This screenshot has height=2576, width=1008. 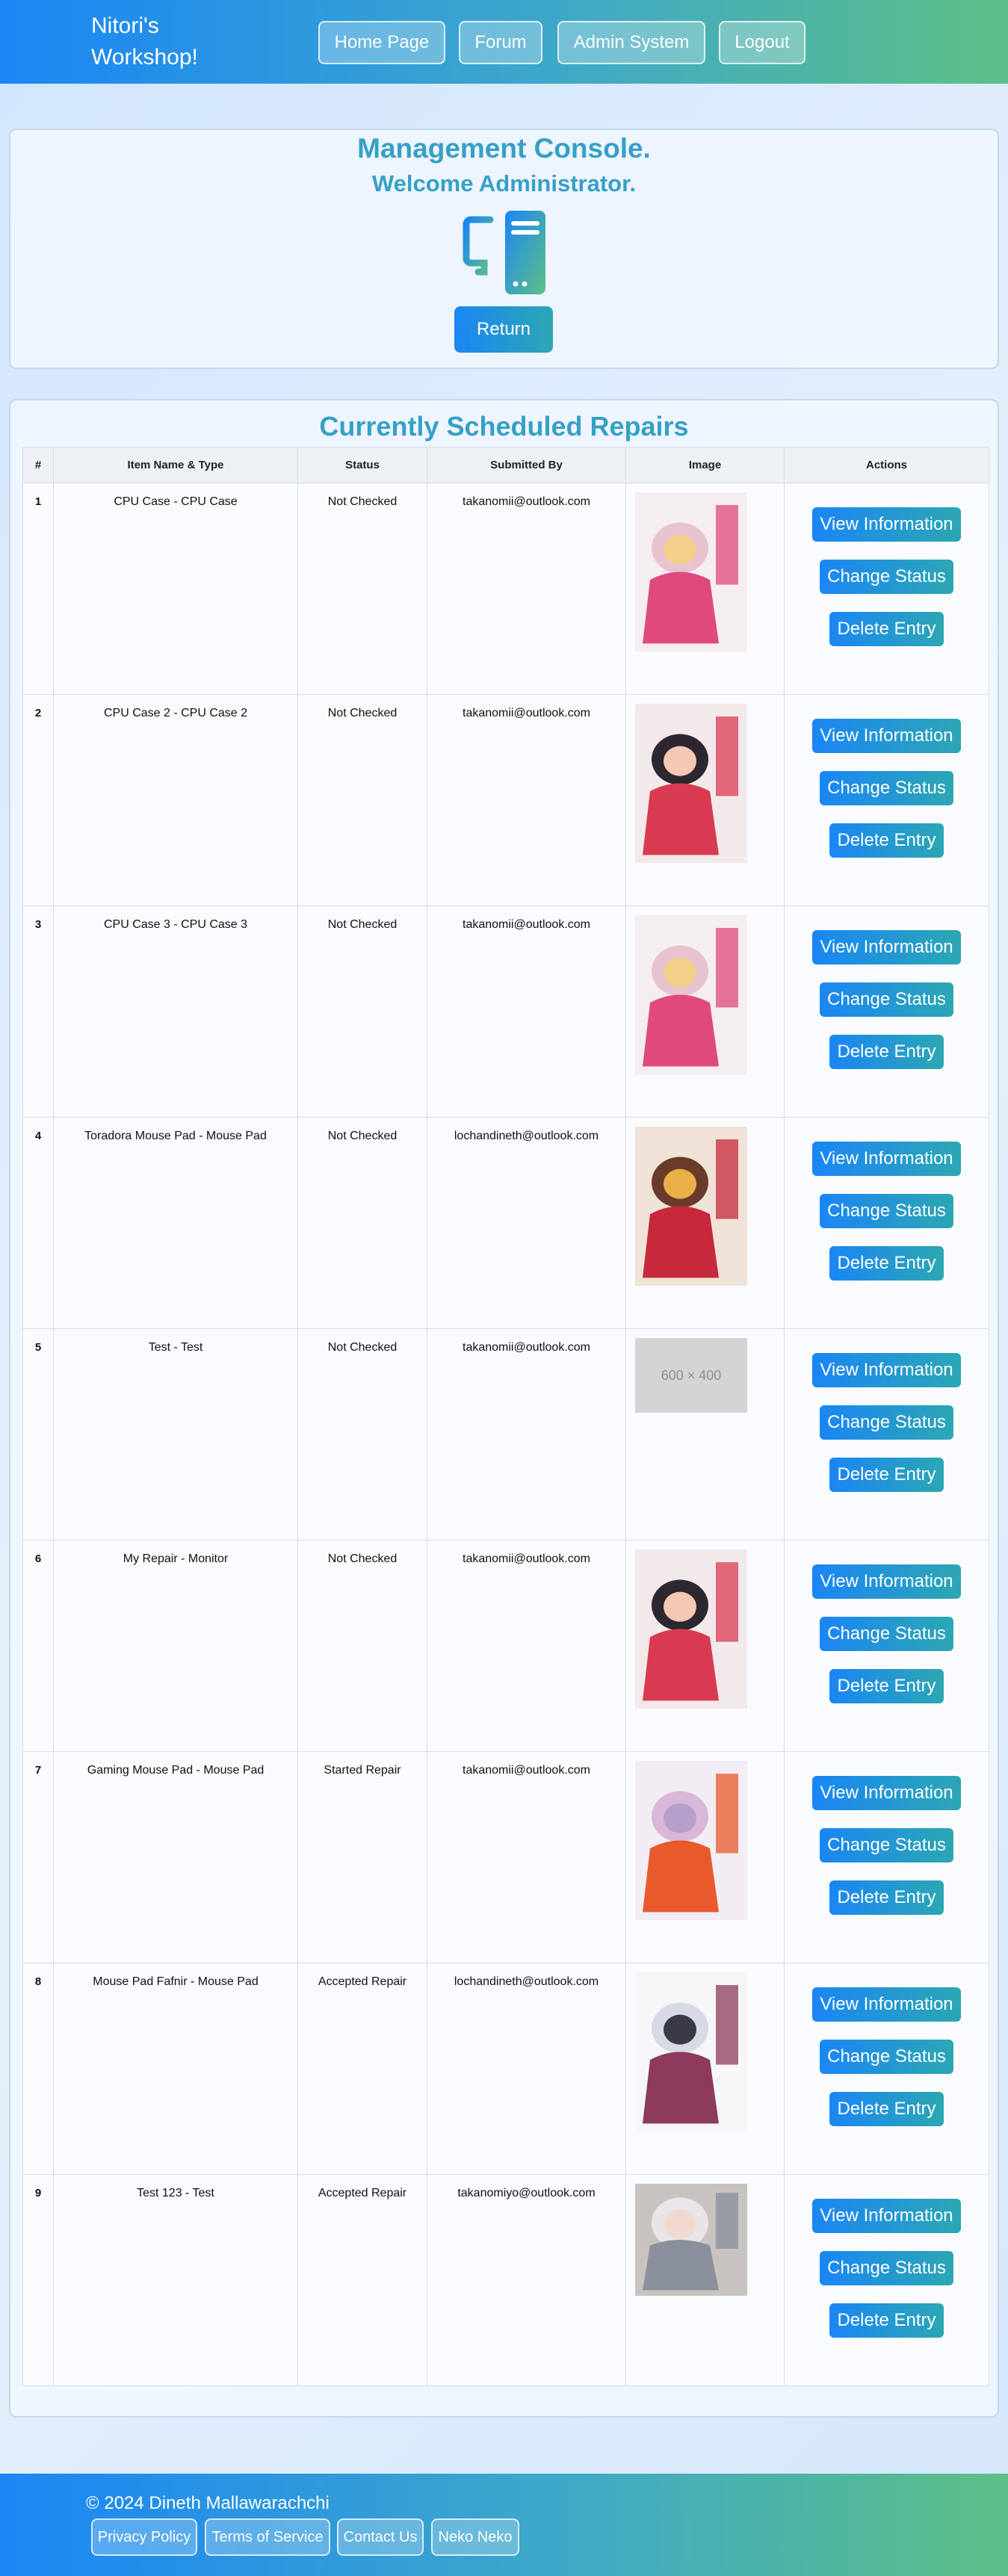 I want to click on row-status: Started Repair, so click(x=362, y=1857).